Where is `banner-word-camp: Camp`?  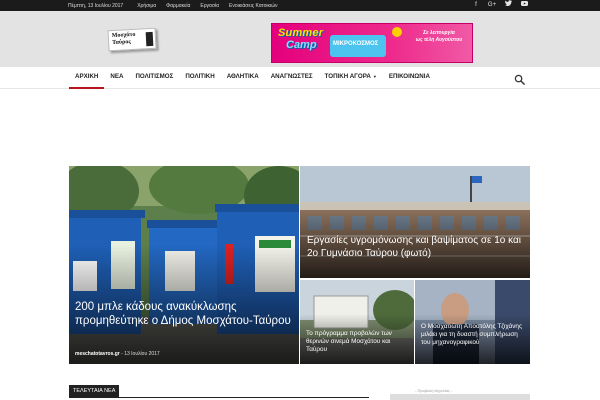
banner-word-camp: Camp is located at coordinates (301, 45).